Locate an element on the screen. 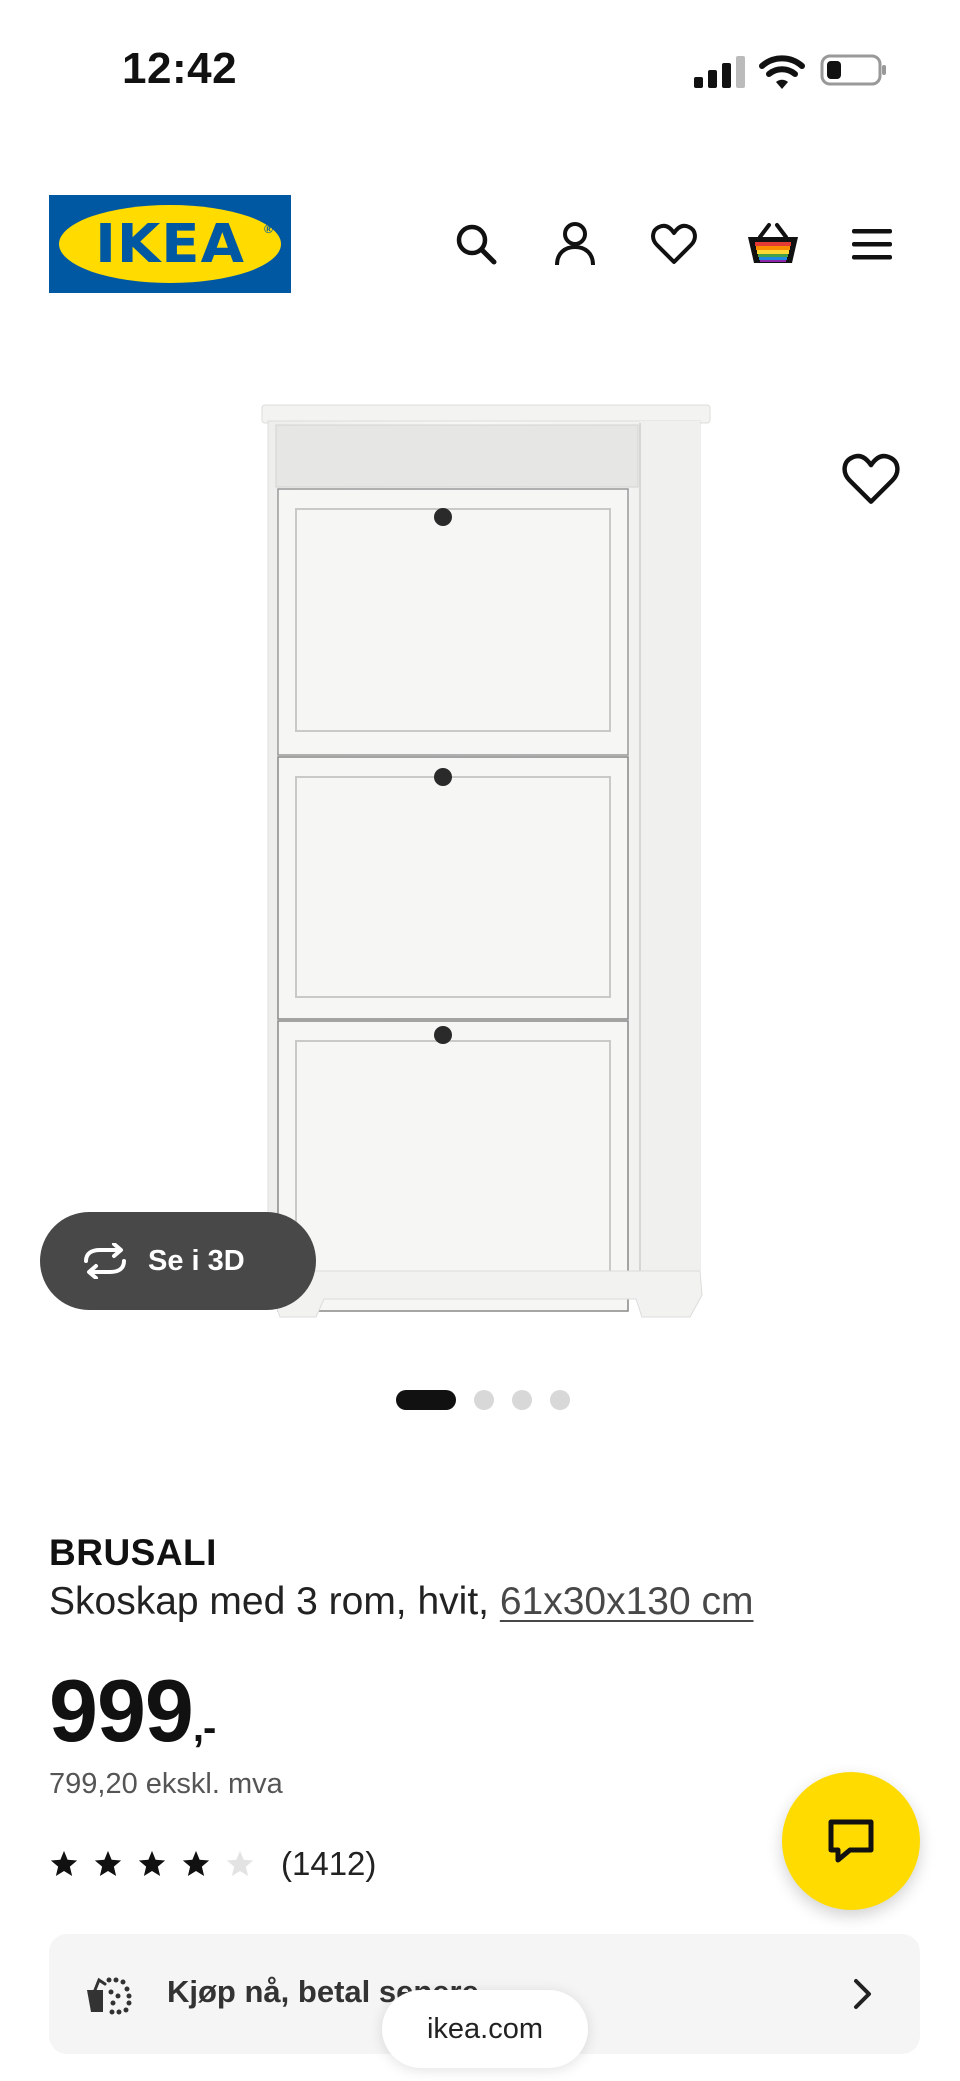  view-3d-button: Se i 3D is located at coordinates (178, 1261).